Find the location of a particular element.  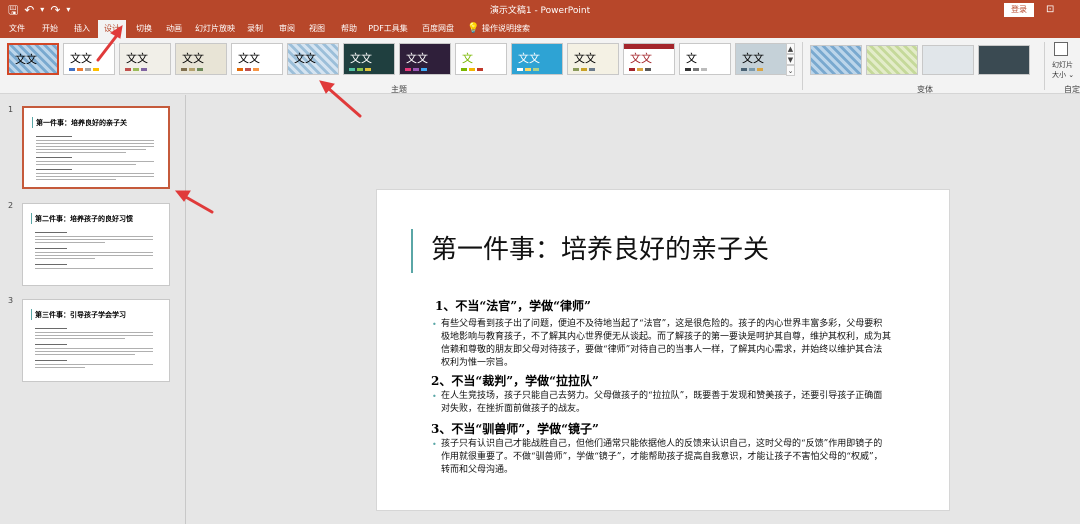

scroll-up-icon: ▲ is located at coordinates (790, 48).